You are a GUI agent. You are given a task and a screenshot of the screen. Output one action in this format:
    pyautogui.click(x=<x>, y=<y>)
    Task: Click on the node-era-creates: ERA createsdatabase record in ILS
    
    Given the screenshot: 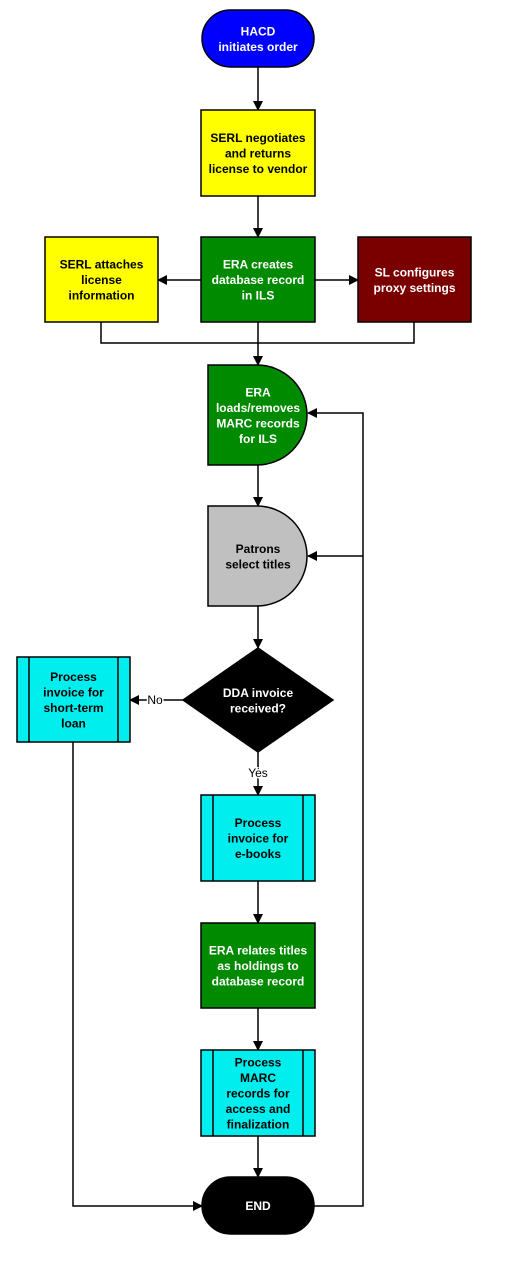 What is the action you would take?
    pyautogui.click(x=258, y=279)
    